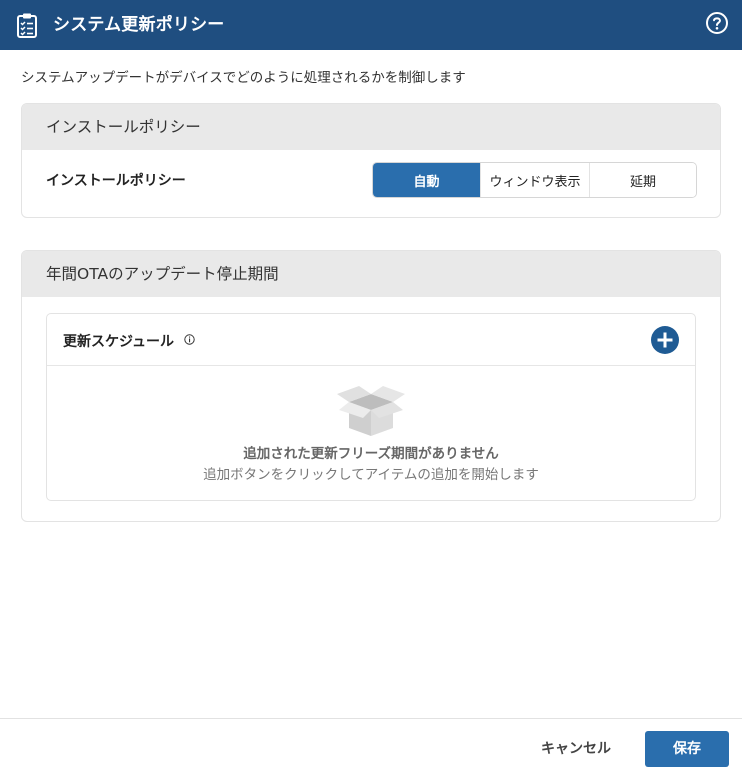  What do you see at coordinates (371, 340) in the screenshot?
I see `update-schedule-header: 更新スケジュール` at bounding box center [371, 340].